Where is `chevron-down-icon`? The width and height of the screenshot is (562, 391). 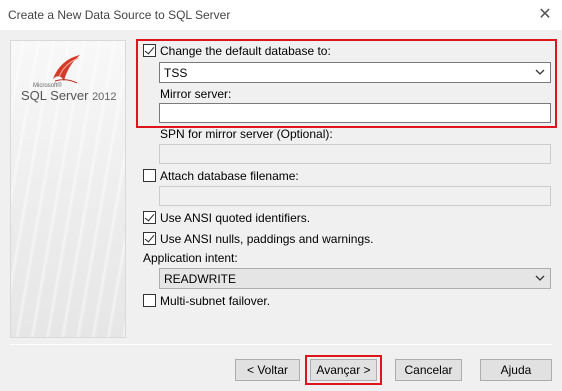
chevron-down-icon is located at coordinates (540, 278).